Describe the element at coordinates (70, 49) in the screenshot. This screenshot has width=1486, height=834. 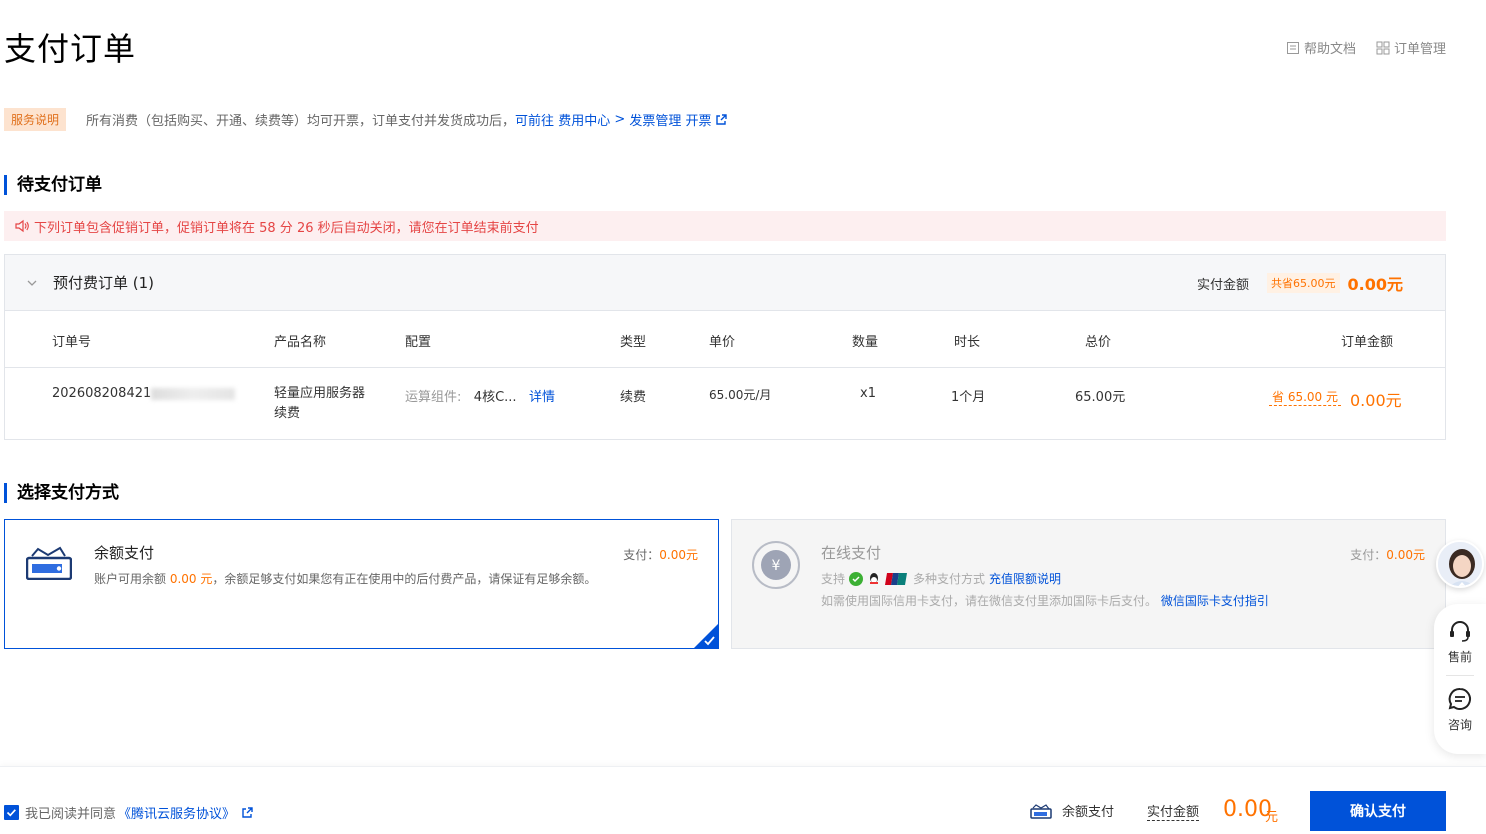
I see `page-title: 支付订单` at that location.